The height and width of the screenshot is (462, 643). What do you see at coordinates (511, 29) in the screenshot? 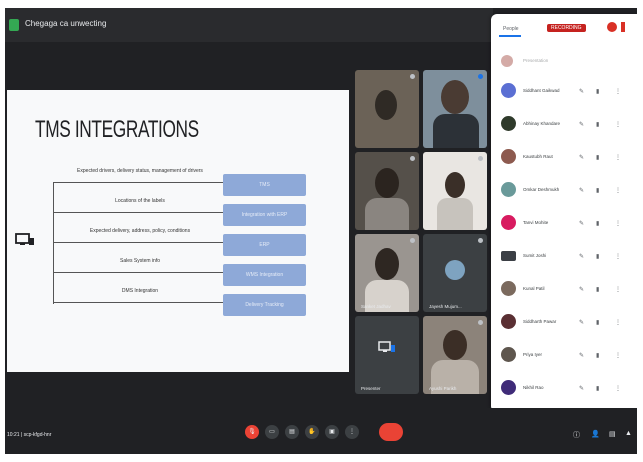
I see `tab-people: People` at bounding box center [511, 29].